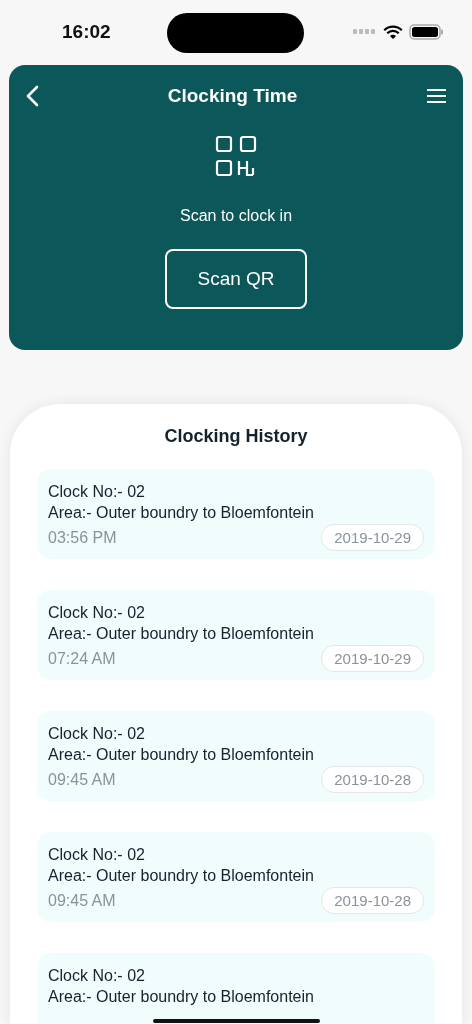 The width and height of the screenshot is (472, 1024). What do you see at coordinates (236, 279) in the screenshot?
I see `scan-qr-button: Scan QR` at bounding box center [236, 279].